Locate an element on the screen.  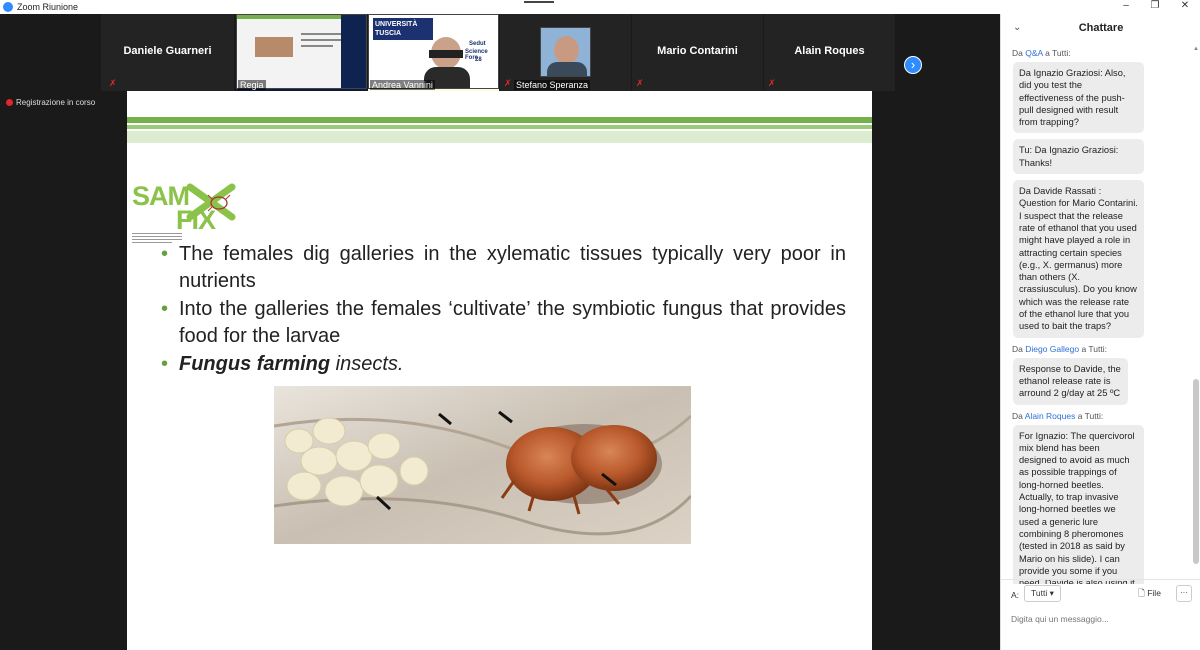
record-icon is located at coordinates (9, 102).